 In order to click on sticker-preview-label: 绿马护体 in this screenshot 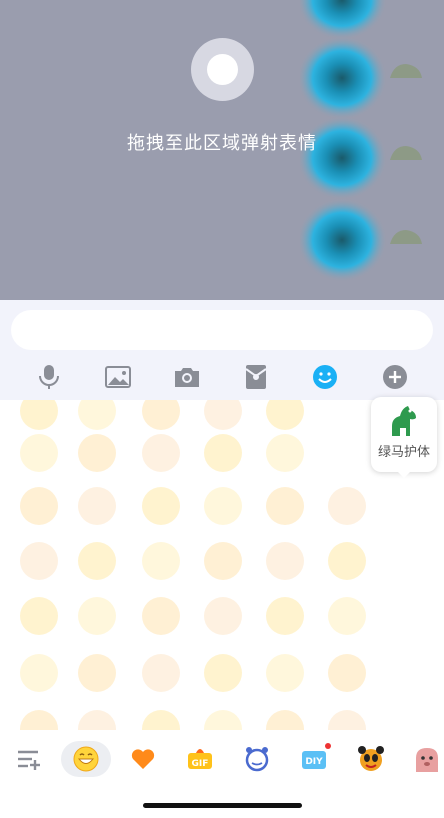, I will do `click(403, 452)`.